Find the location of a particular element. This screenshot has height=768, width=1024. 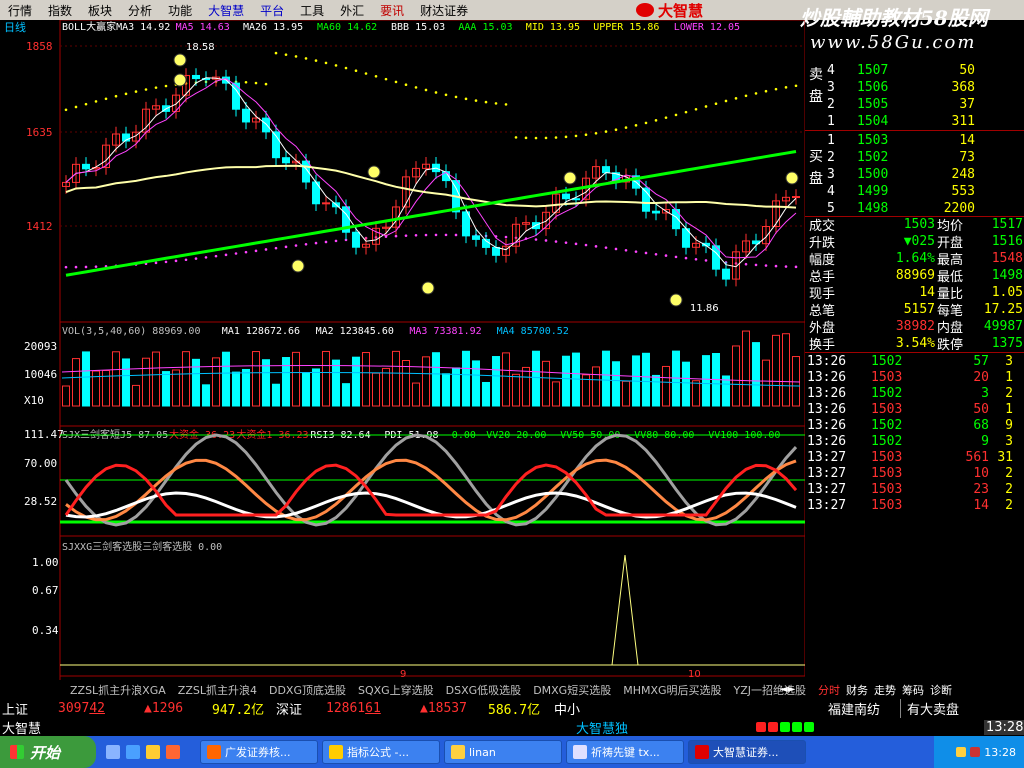

buy-level-row: 4 1499 553 is located at coordinates (914, 191).